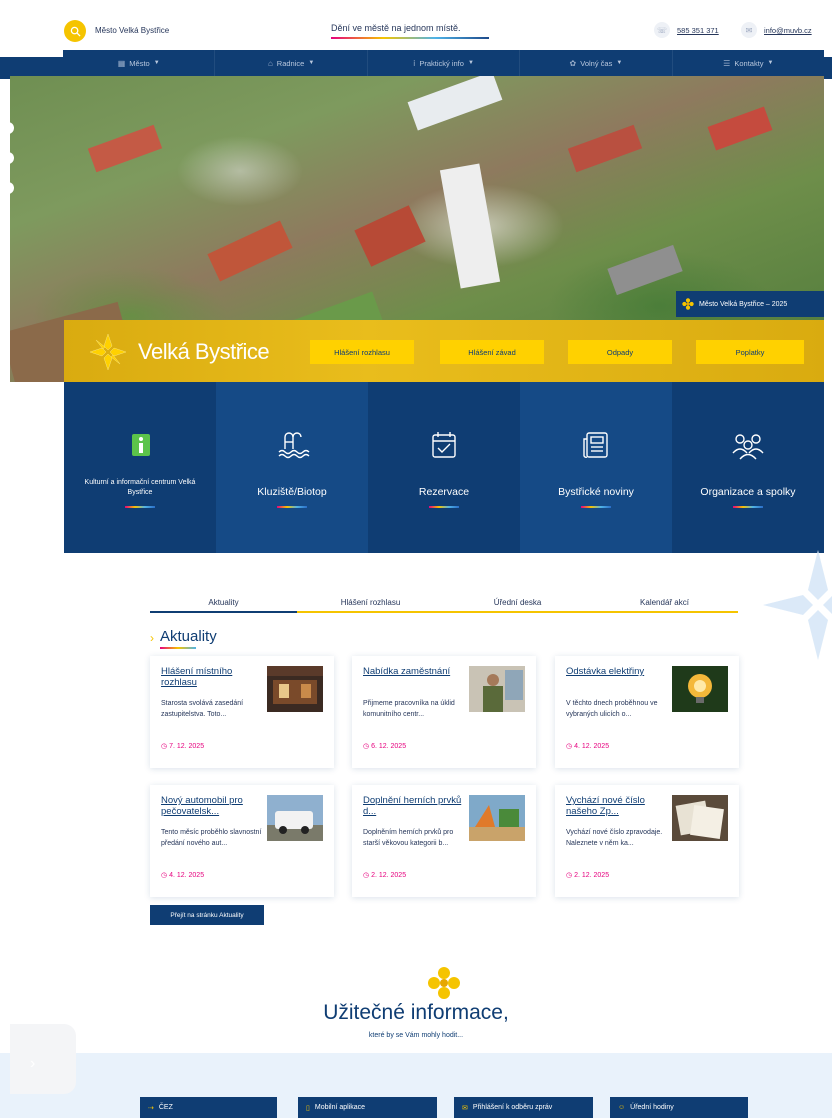 The image size is (832, 1118). What do you see at coordinates (292, 447) in the screenshot?
I see `pool-icon` at bounding box center [292, 447].